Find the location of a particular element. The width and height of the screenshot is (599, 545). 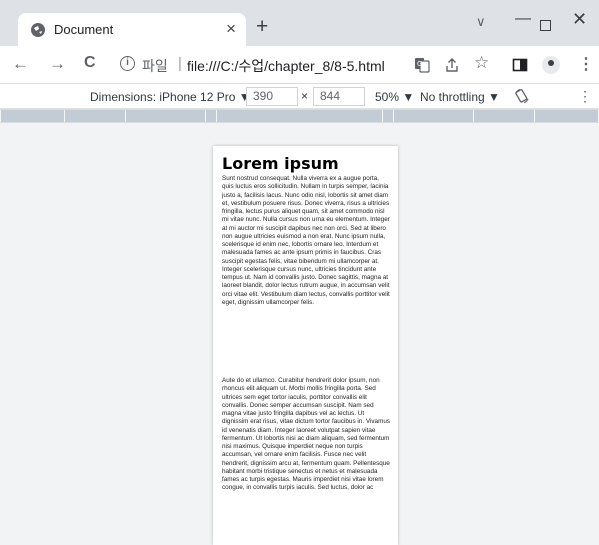

media-query-segment is located at coordinates (299, 116).